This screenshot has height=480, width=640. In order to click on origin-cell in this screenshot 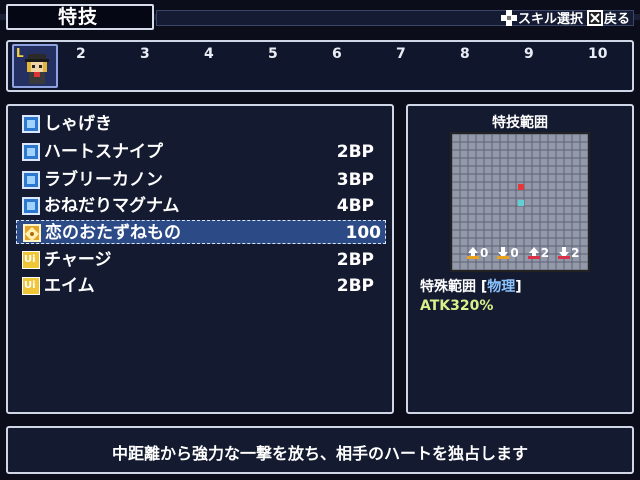, I will do `click(521, 203)`.